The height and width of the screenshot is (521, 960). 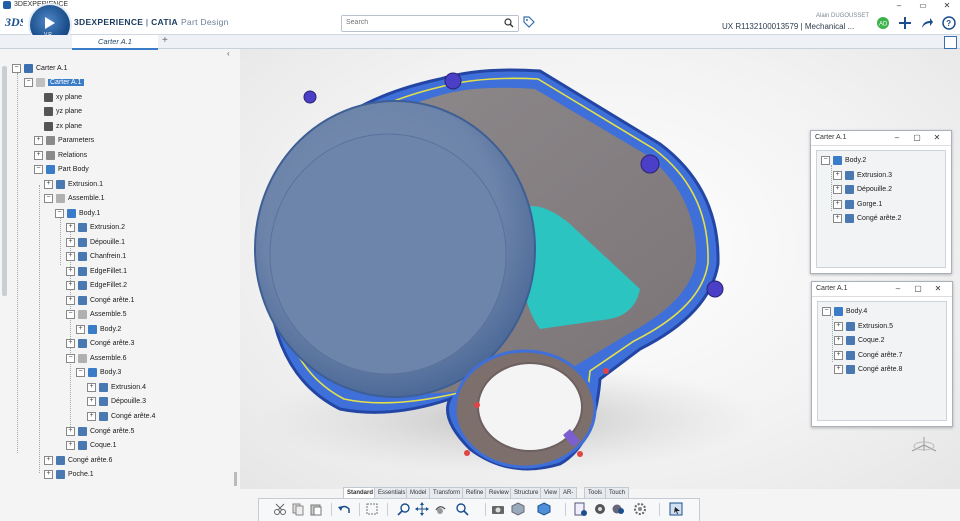 I want to click on tree-item-extrusion4: + Extrusion.4, so click(x=116, y=388).